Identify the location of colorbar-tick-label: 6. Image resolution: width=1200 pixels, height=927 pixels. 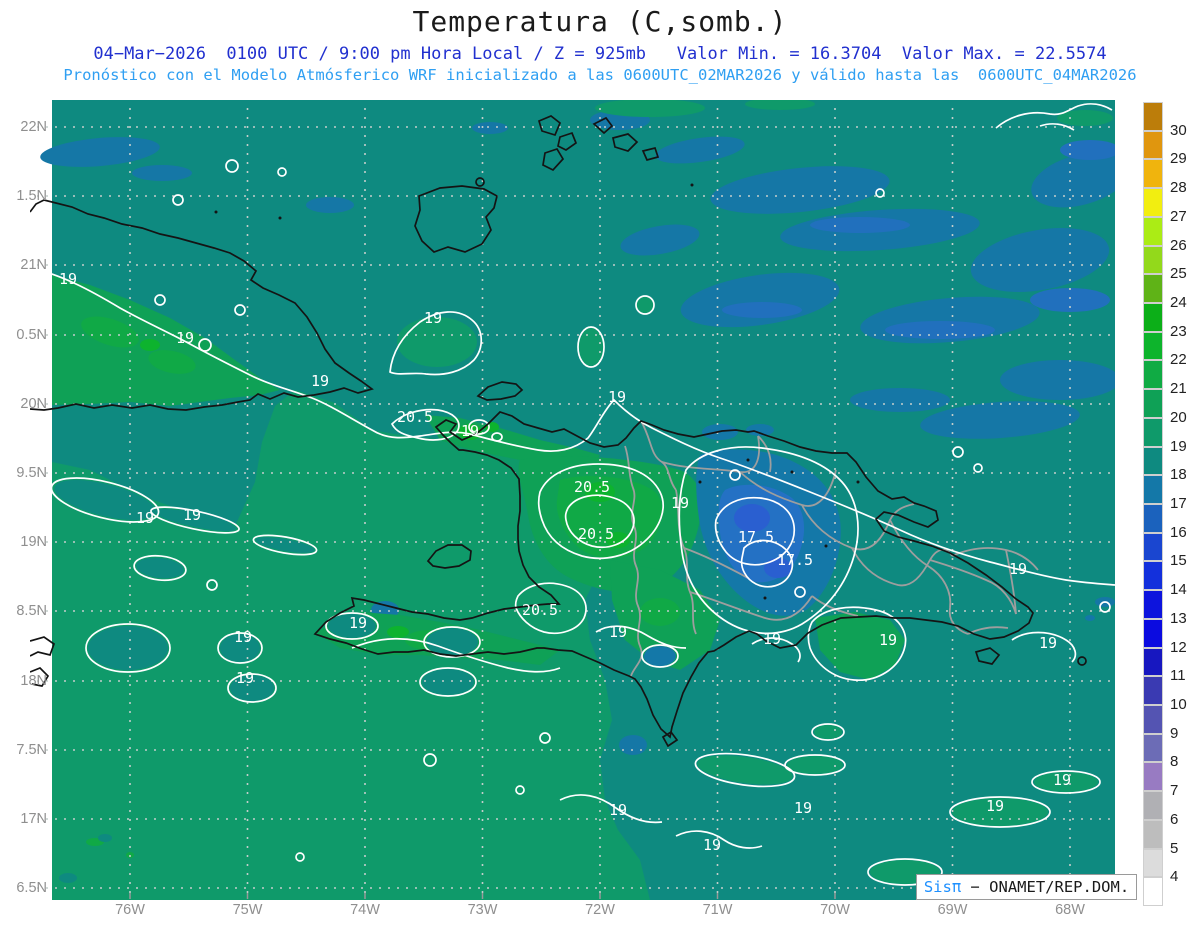
(1174, 819).